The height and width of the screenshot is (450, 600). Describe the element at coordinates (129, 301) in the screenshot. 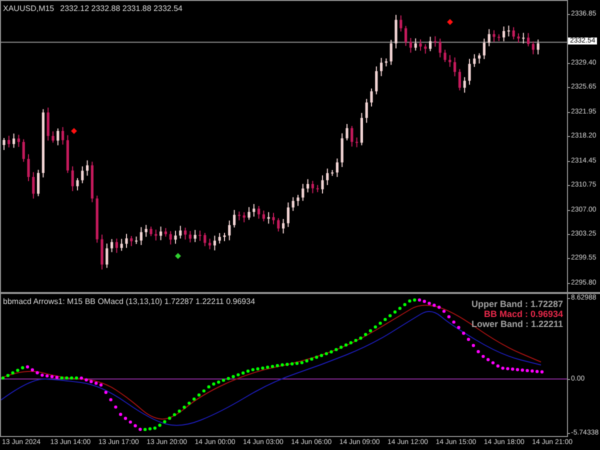

I see `indicator-title: bbmacd Arrows1: M15 BB OMacd (13,13,10) 1.72287 1.22211 0.96934` at that location.